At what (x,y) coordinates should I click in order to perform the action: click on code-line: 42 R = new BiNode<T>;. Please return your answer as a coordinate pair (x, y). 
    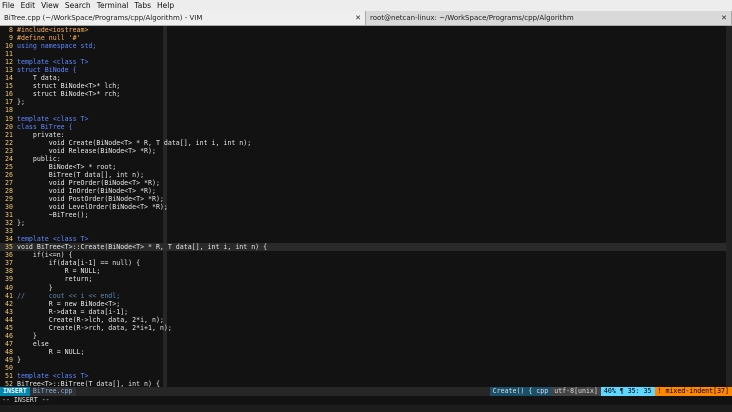
    Looking at the image, I should click on (366, 304).